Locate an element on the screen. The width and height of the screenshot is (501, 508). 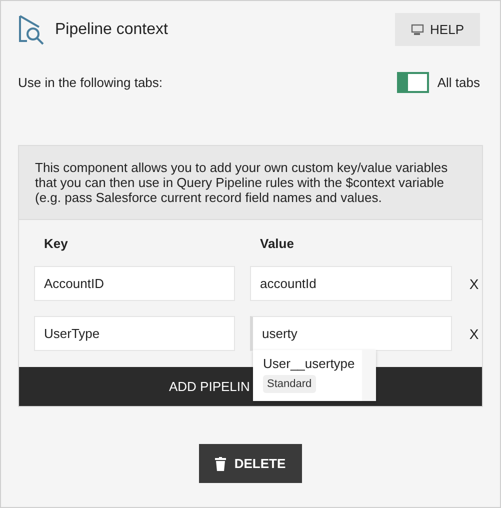
suggestion-dropdown: User__usertype Standard is located at coordinates (314, 375).